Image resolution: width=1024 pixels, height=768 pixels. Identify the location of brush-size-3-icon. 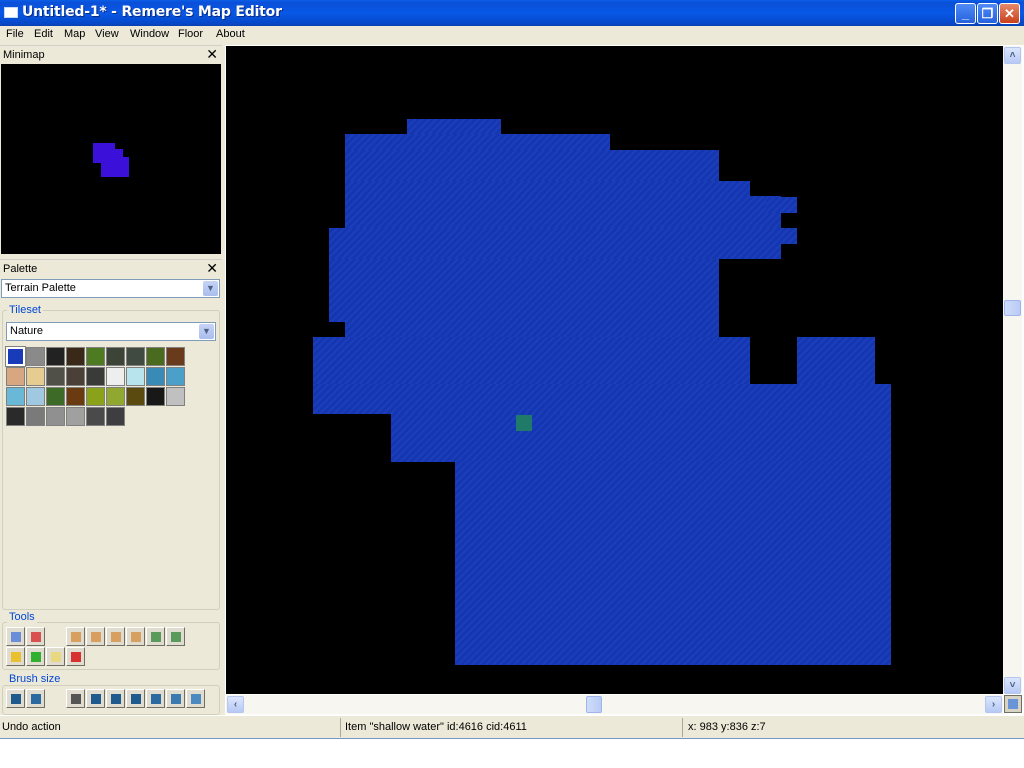
(116, 699).